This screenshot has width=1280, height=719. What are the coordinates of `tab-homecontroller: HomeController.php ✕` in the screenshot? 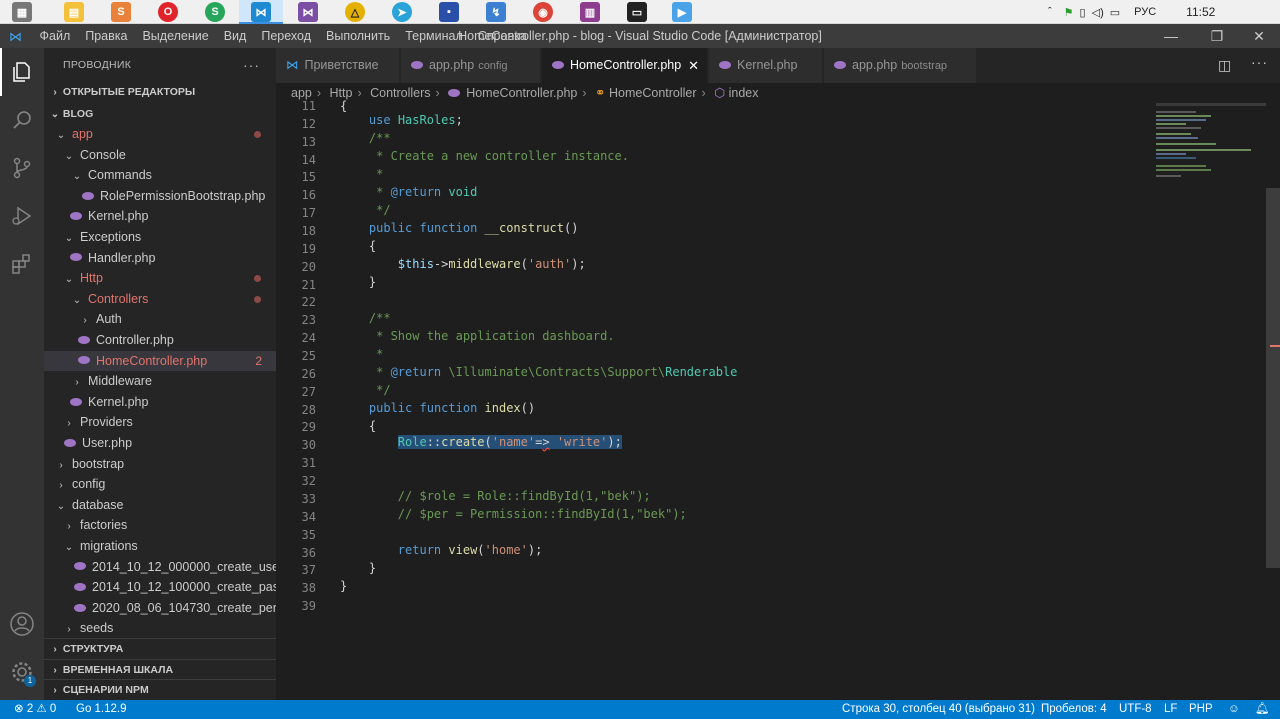 It's located at (625, 65).